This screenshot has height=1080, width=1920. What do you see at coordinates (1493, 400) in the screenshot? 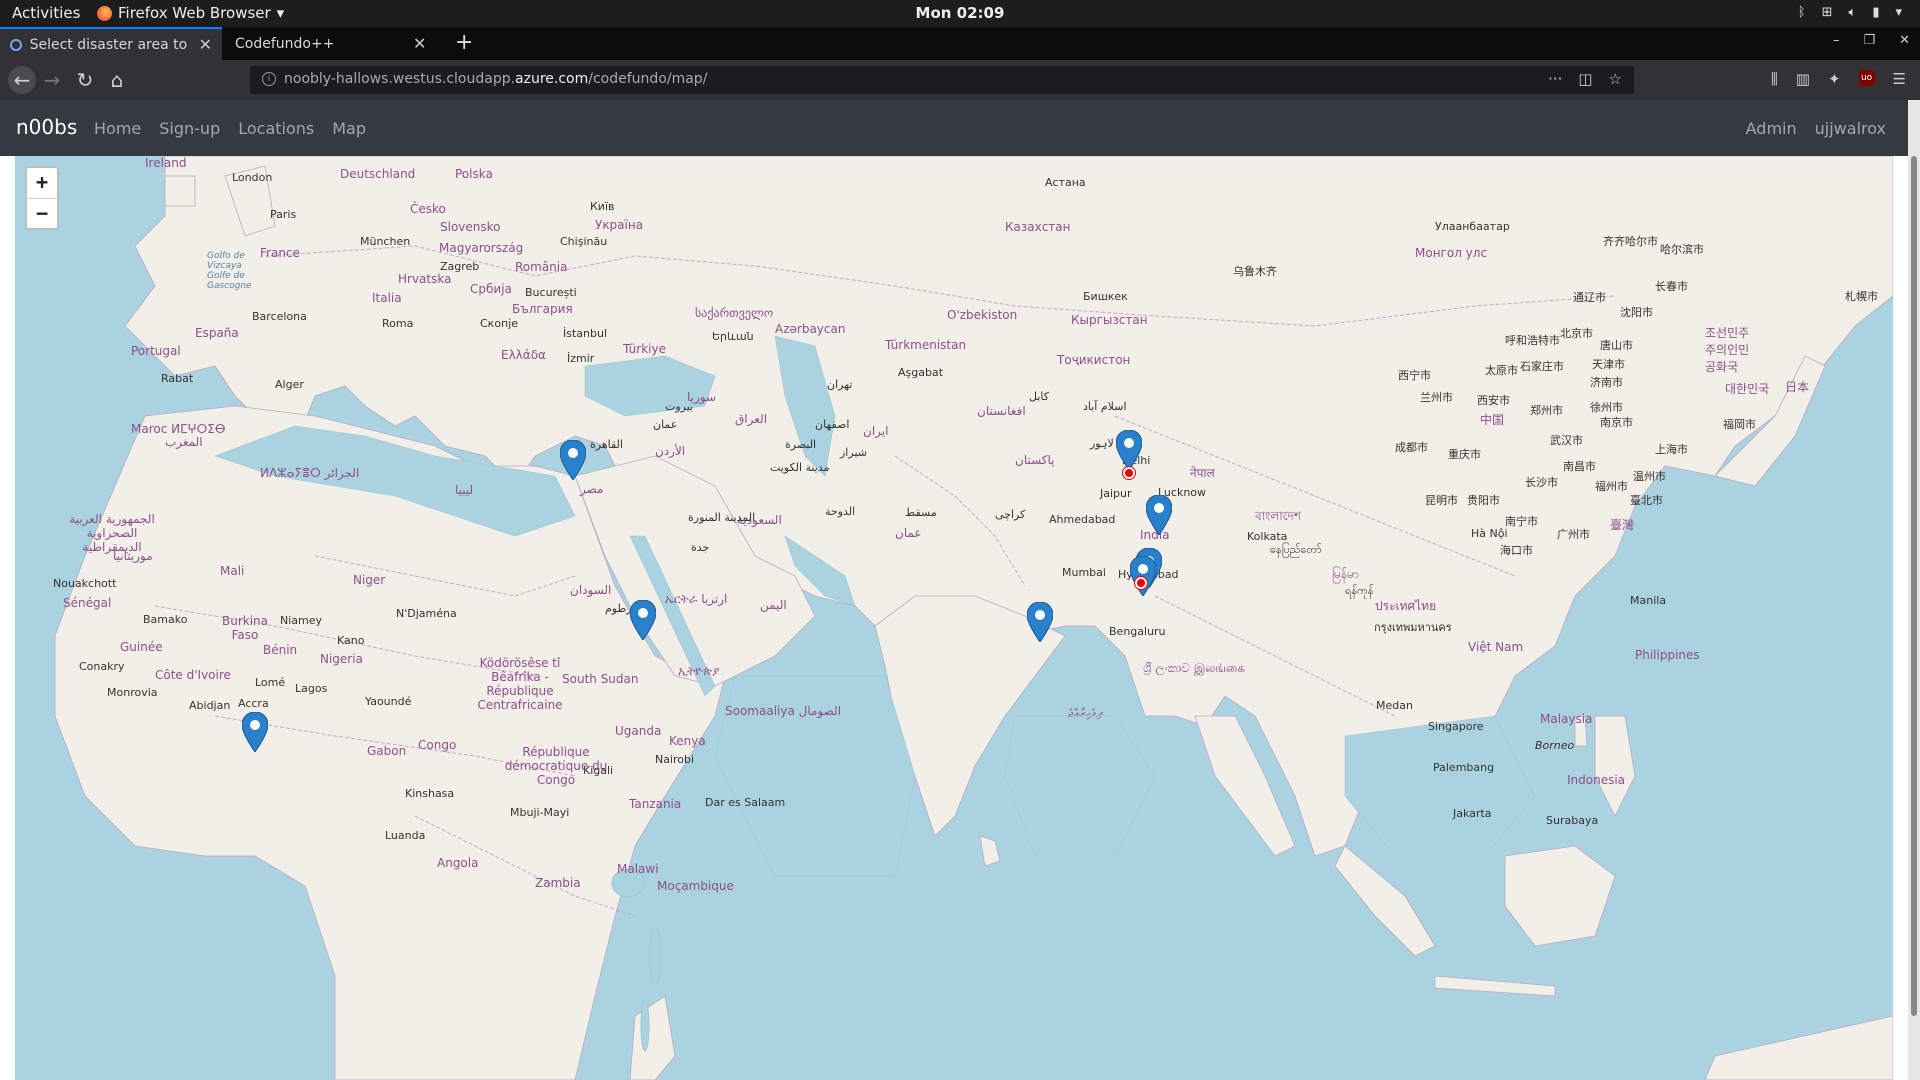
I see `map-label: 西安市` at bounding box center [1493, 400].